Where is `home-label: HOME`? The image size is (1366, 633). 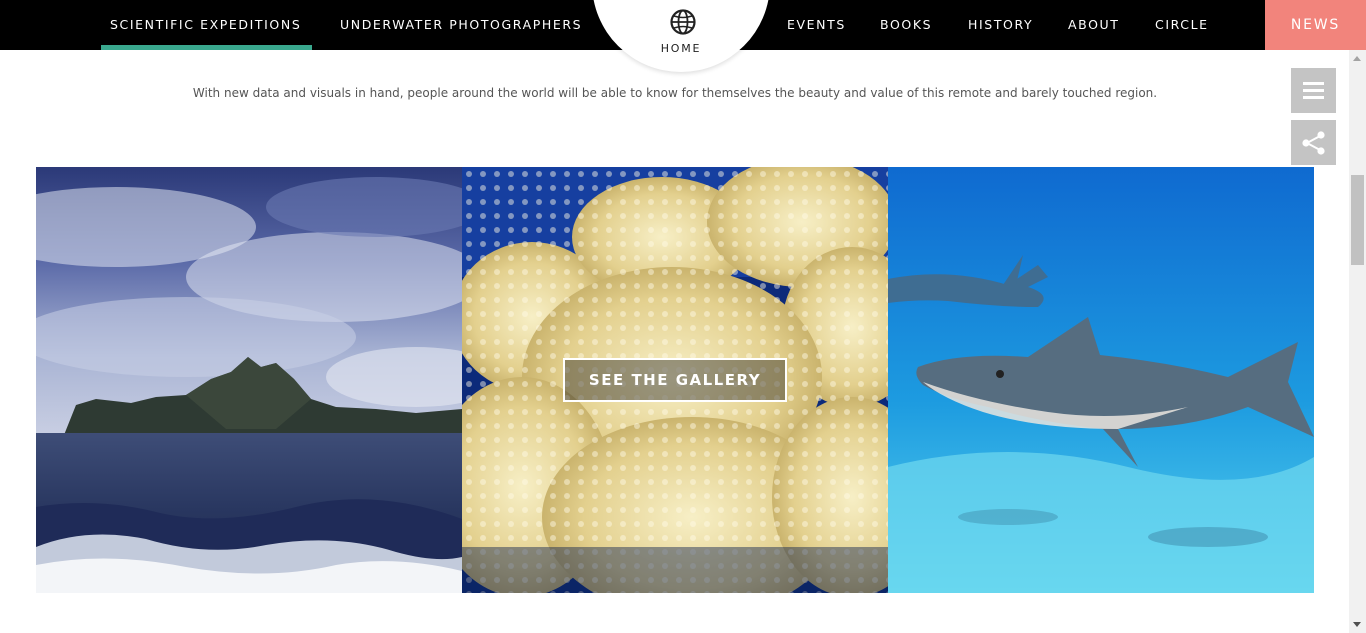
home-label: HOME is located at coordinates (681, 48).